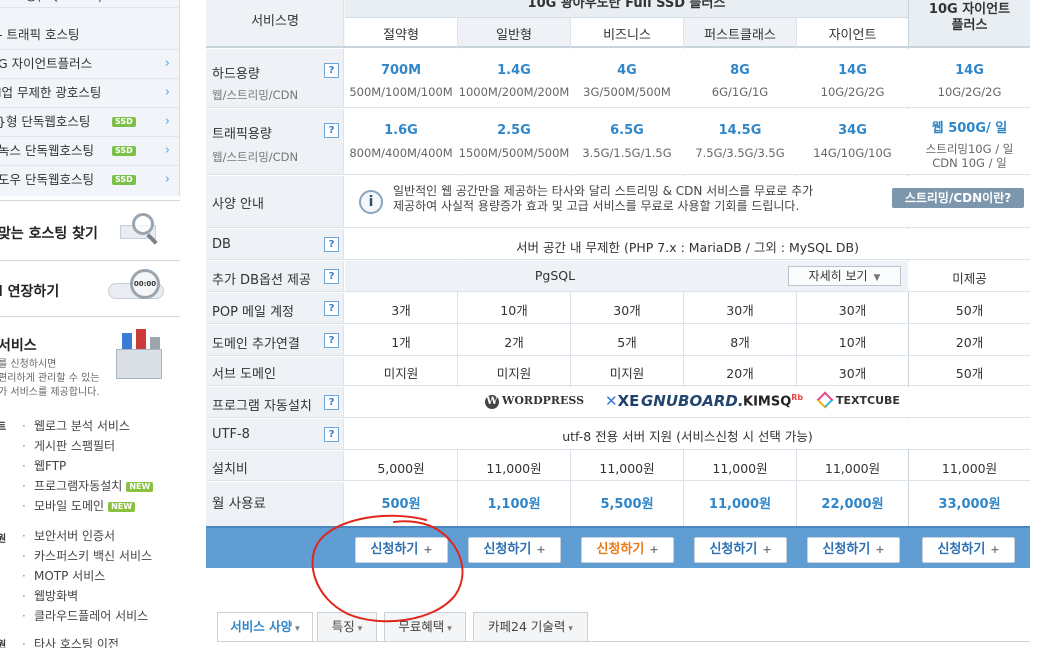  I want to click on row-sublabel: 웹/스트리밍/CDN, so click(255, 95).